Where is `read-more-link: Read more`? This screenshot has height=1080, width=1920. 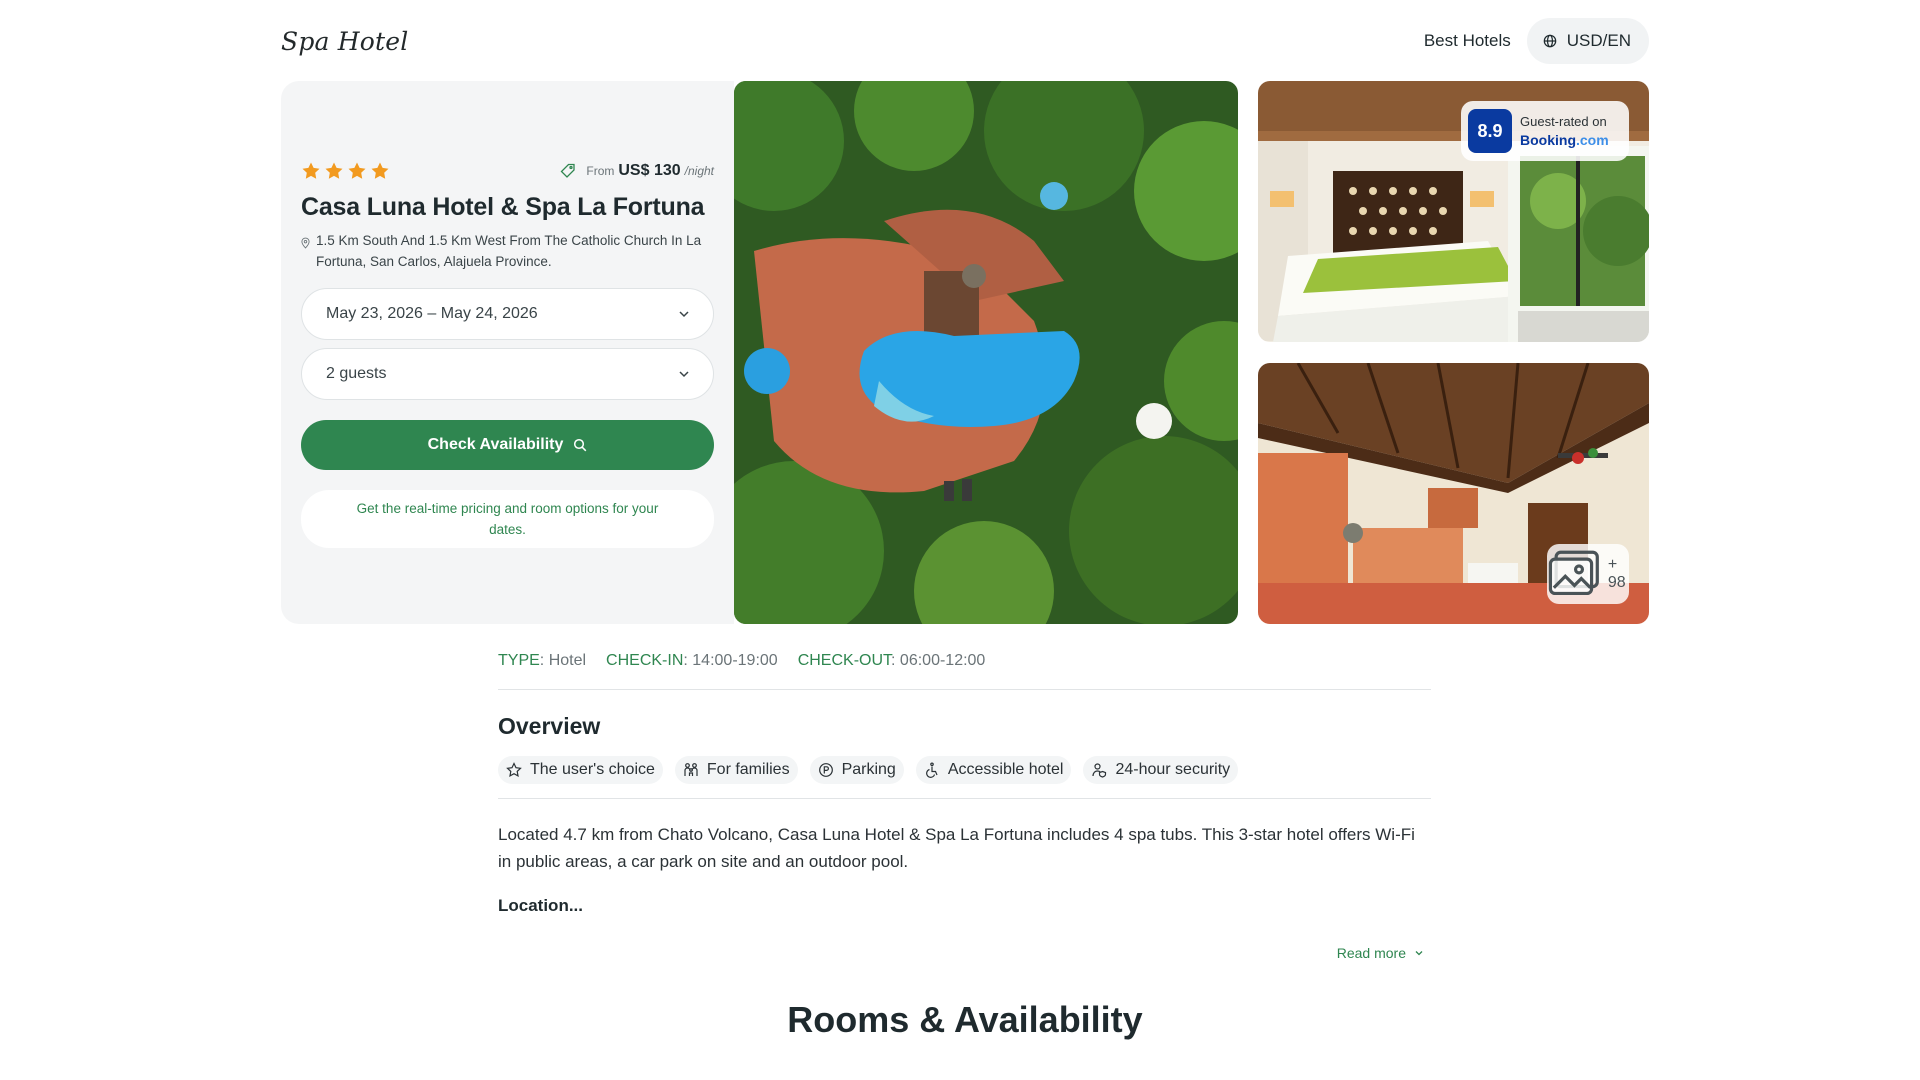 read-more-link: Read more is located at coordinates (1380, 953).